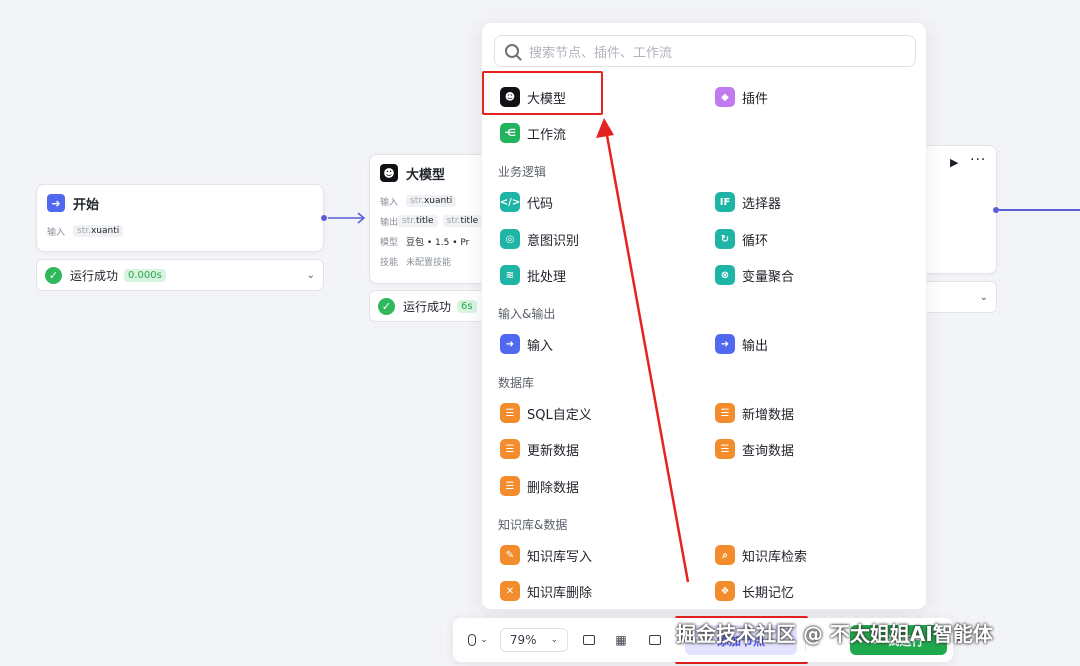 The image size is (1080, 666). Describe the element at coordinates (755, 346) in the screenshot. I see `node-item-label: 输出` at that location.